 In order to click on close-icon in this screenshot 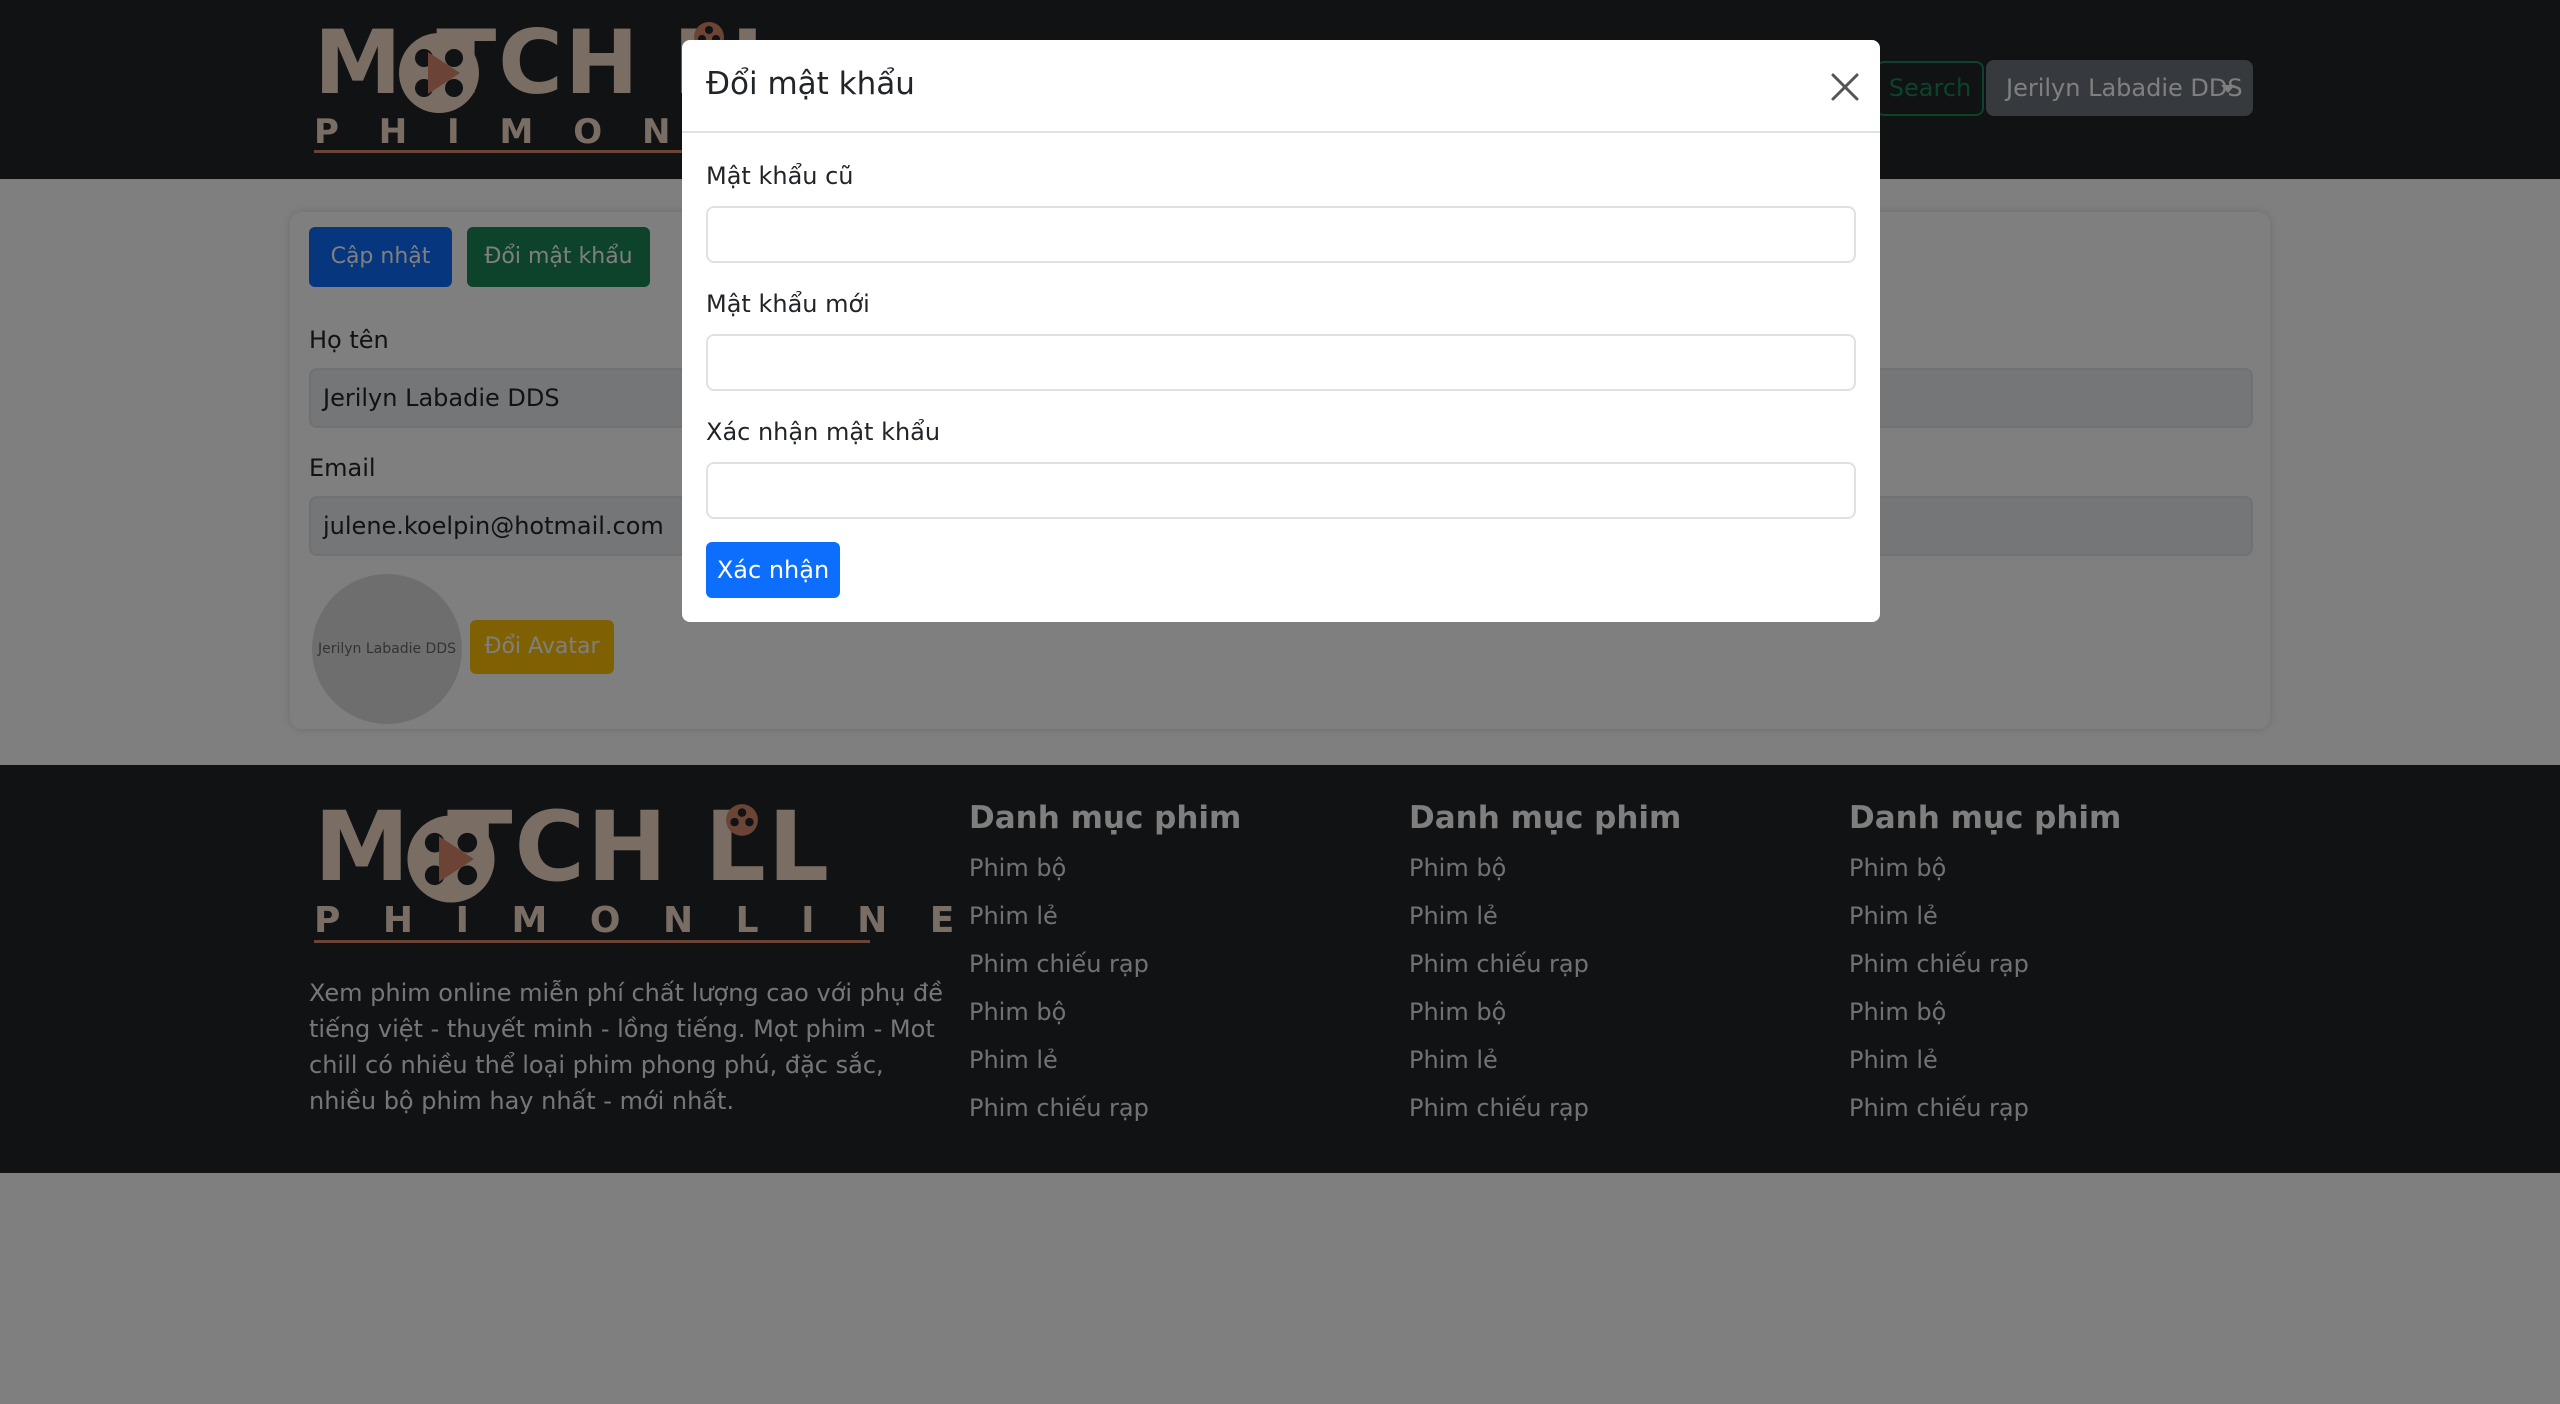, I will do `click(1845, 87)`.